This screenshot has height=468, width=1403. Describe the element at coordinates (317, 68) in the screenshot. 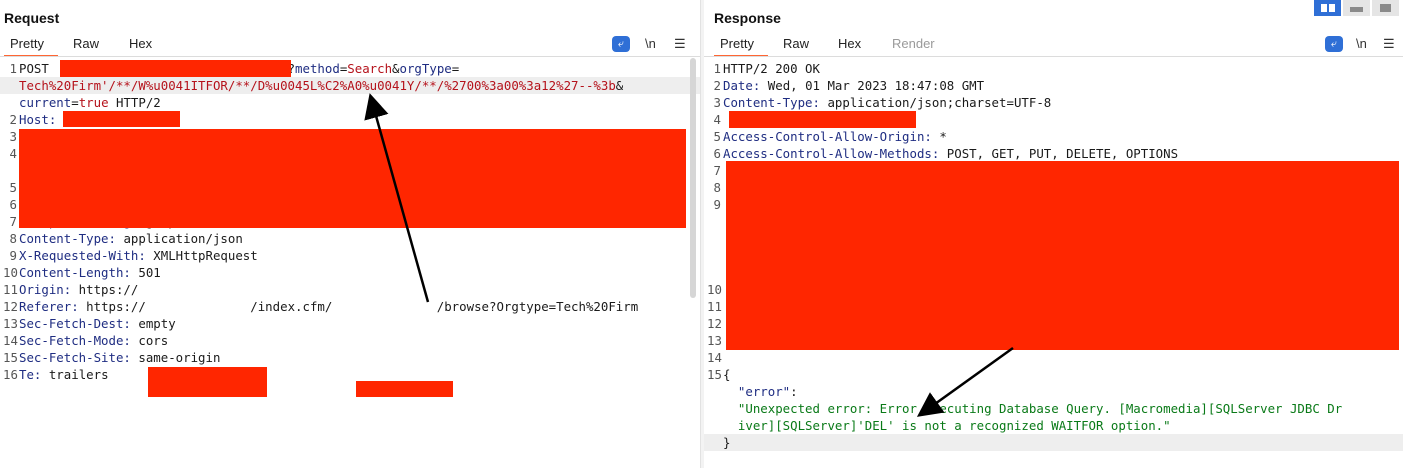

I see `code-token: method` at that location.